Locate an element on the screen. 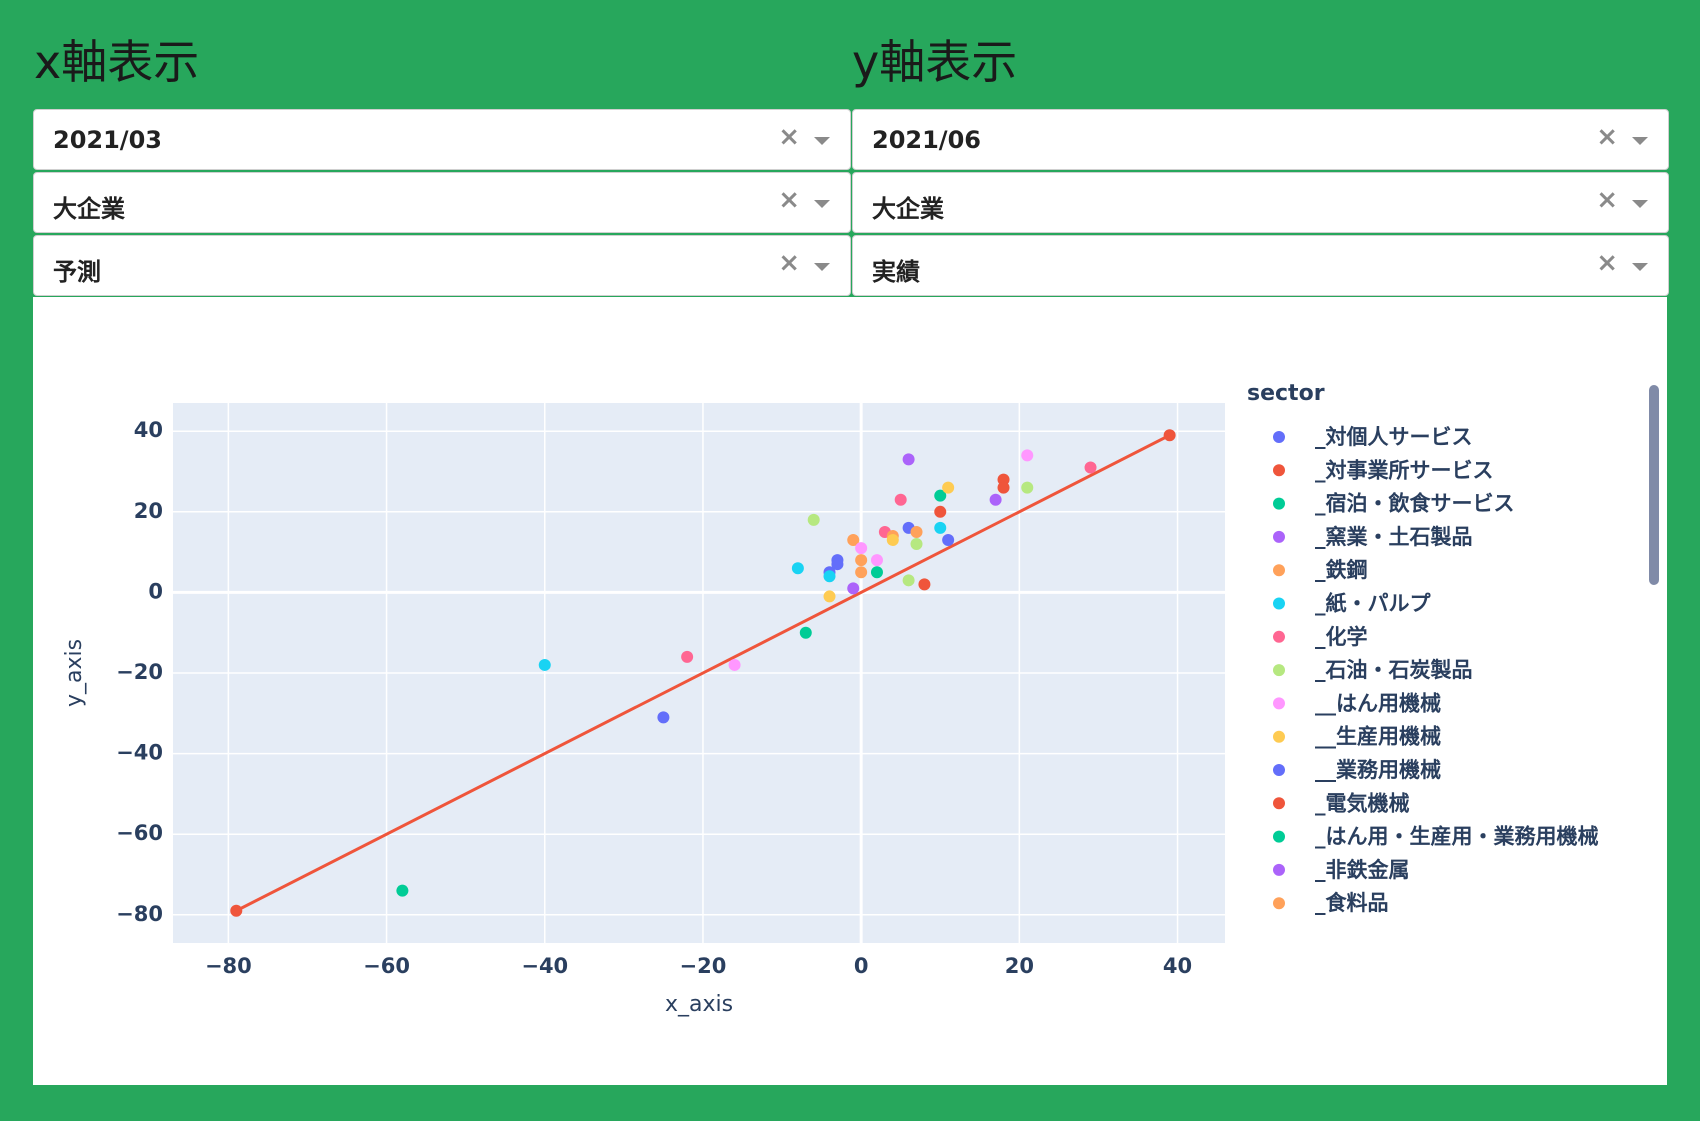 Image resolution: width=1700 pixels, height=1121 pixels. legend-item: _非鉄金属 is located at coordinates (1341, 870).